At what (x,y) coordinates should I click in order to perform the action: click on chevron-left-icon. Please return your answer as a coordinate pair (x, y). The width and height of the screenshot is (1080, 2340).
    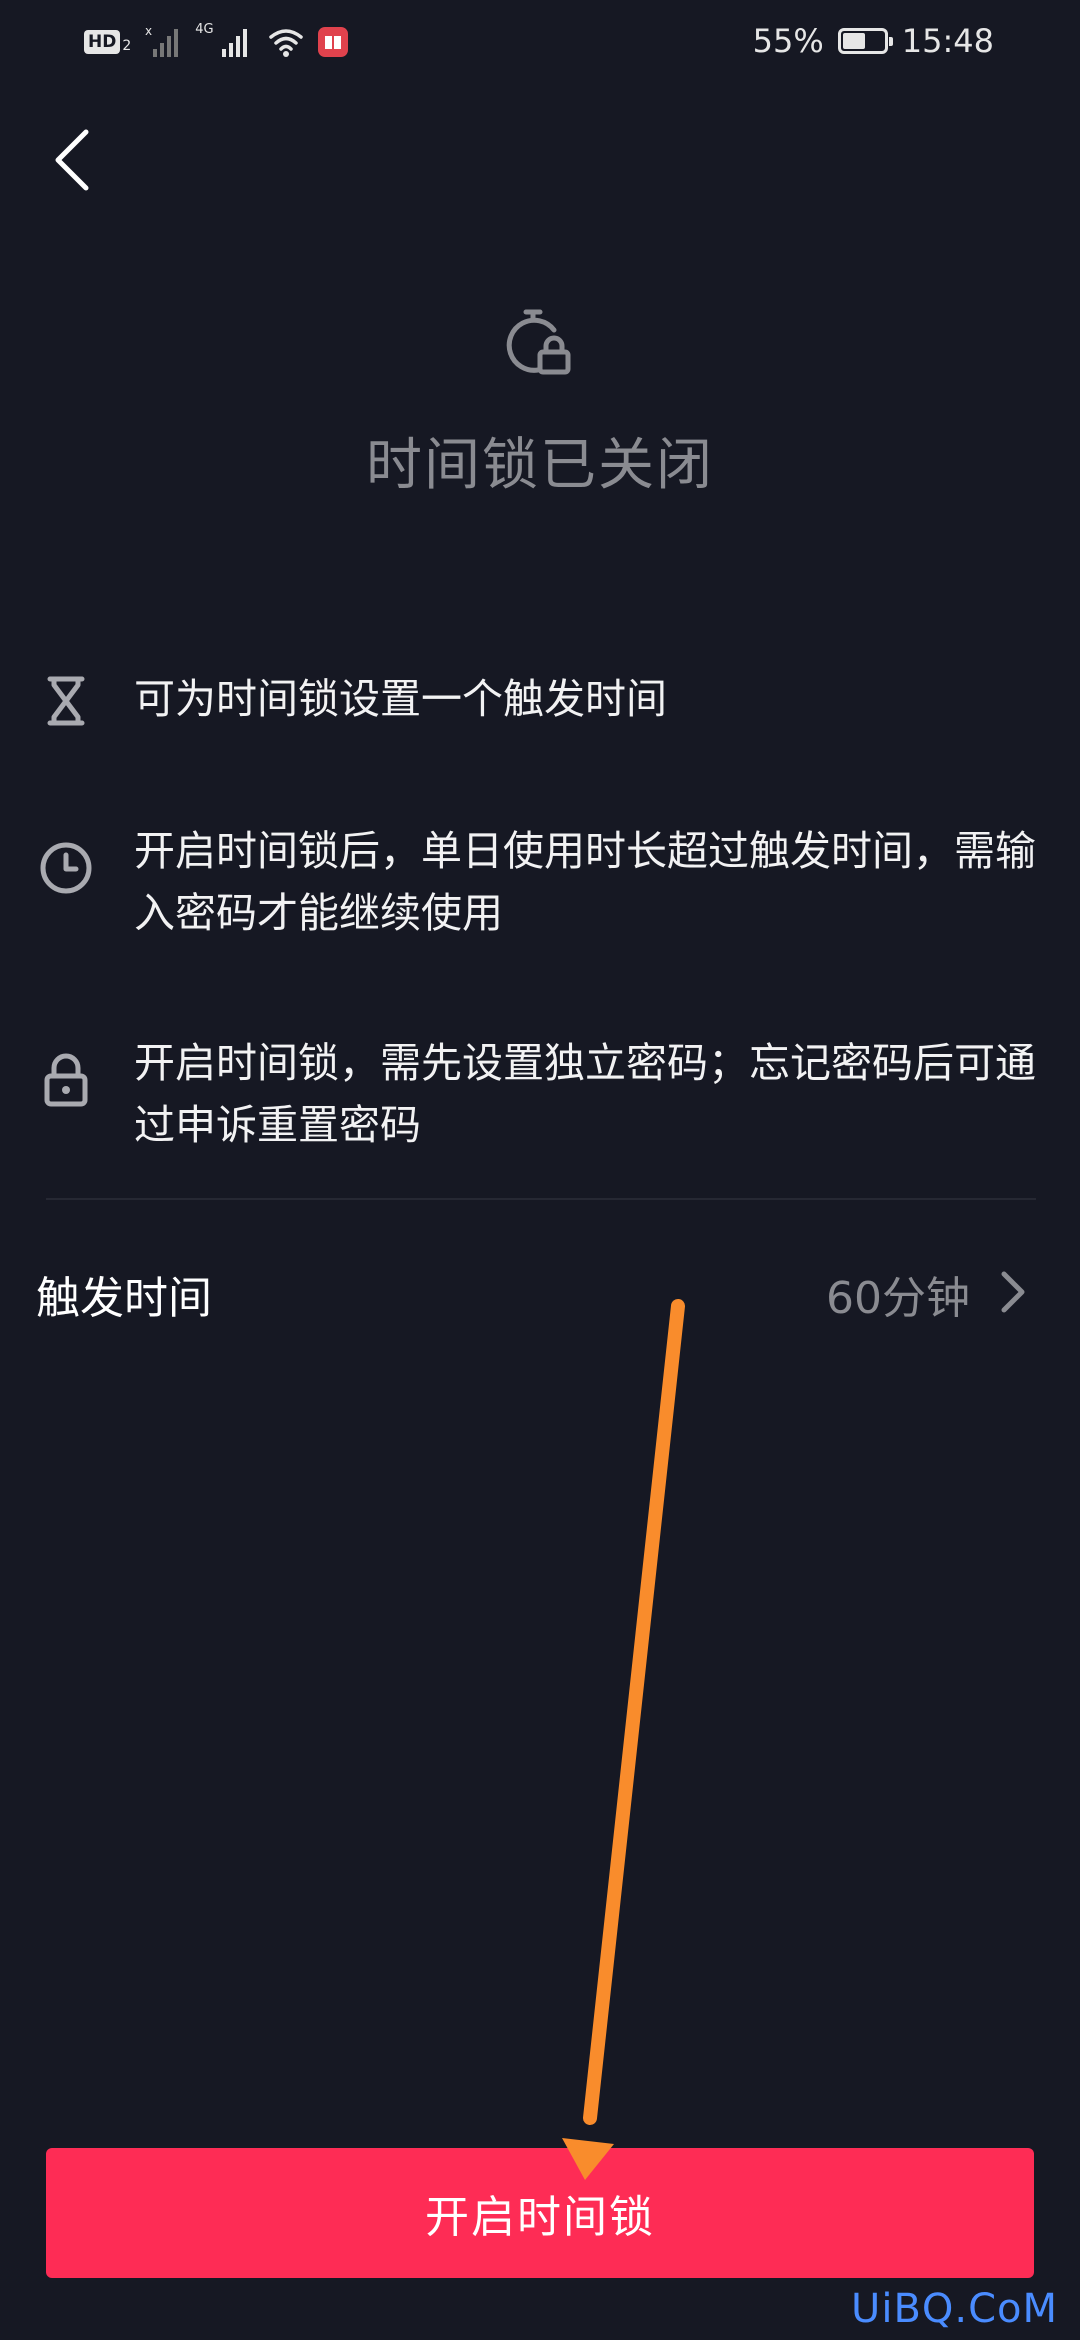
    Looking at the image, I should click on (72, 160).